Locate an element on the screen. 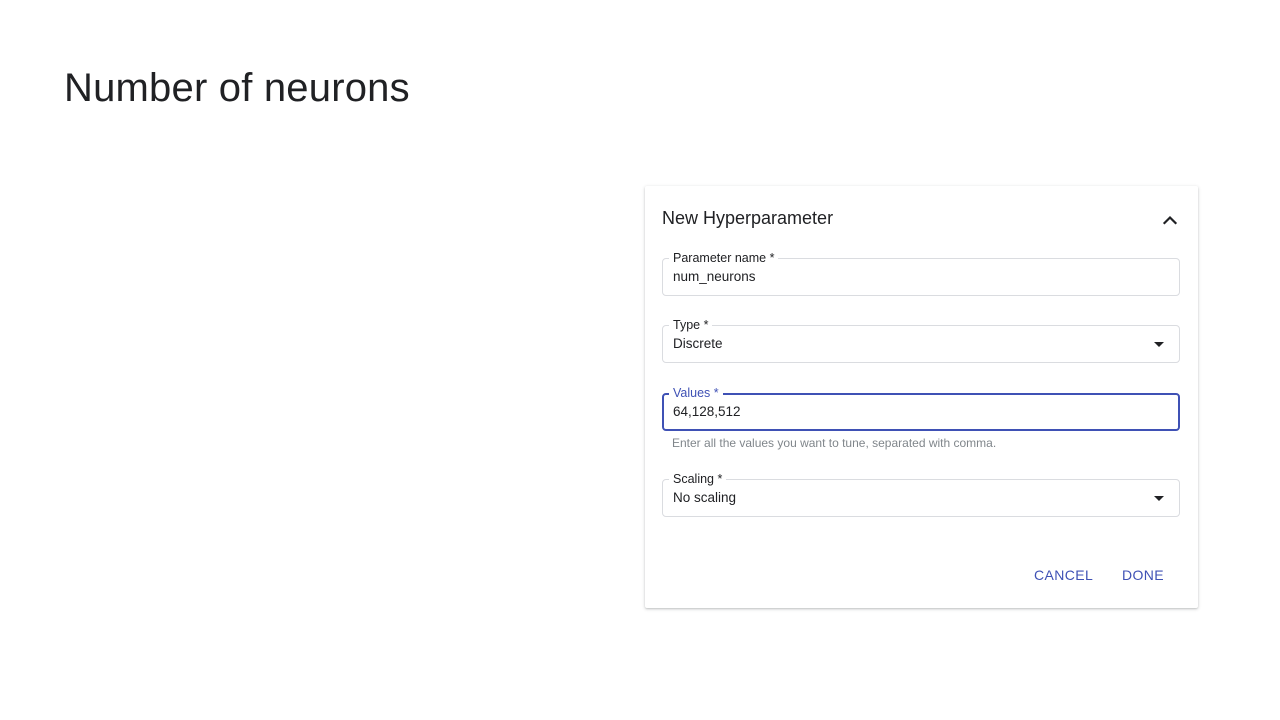  parameter-name-label: Parameter name * is located at coordinates (724, 258).